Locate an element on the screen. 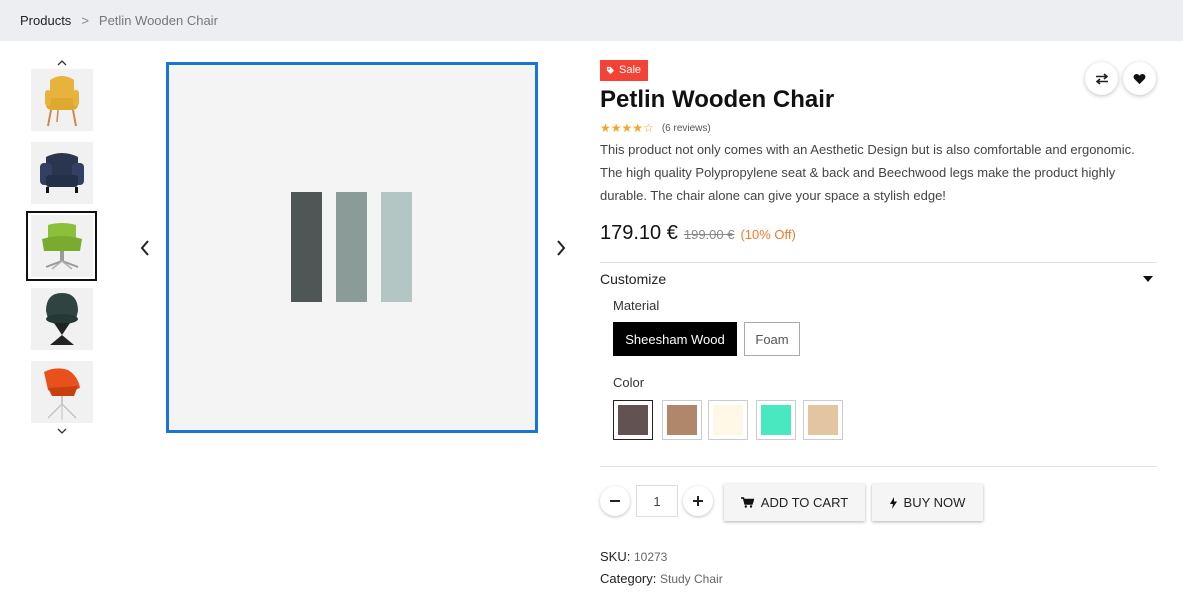 The width and height of the screenshot is (1183, 597). bolt-icon is located at coordinates (893, 502).